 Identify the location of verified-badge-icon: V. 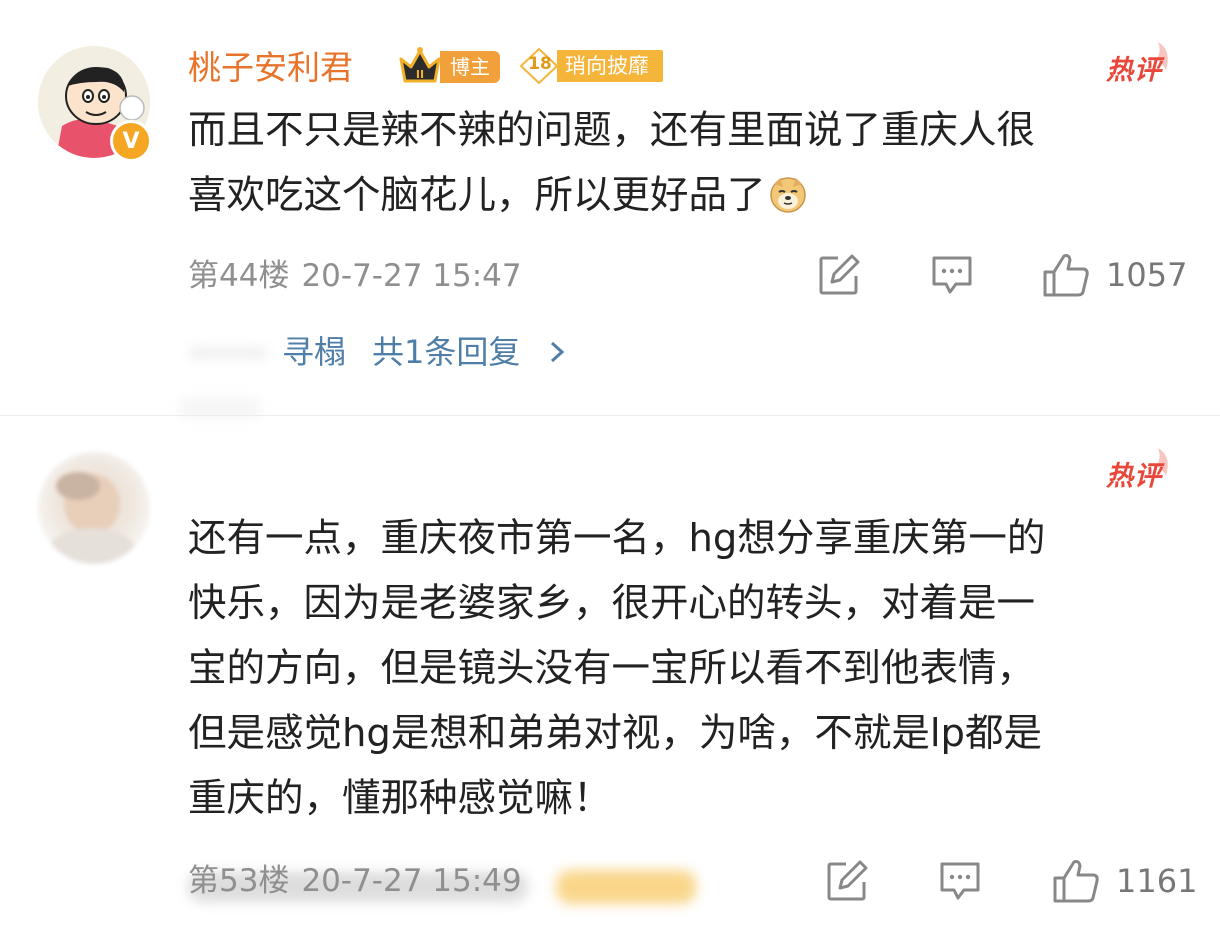
(131, 141).